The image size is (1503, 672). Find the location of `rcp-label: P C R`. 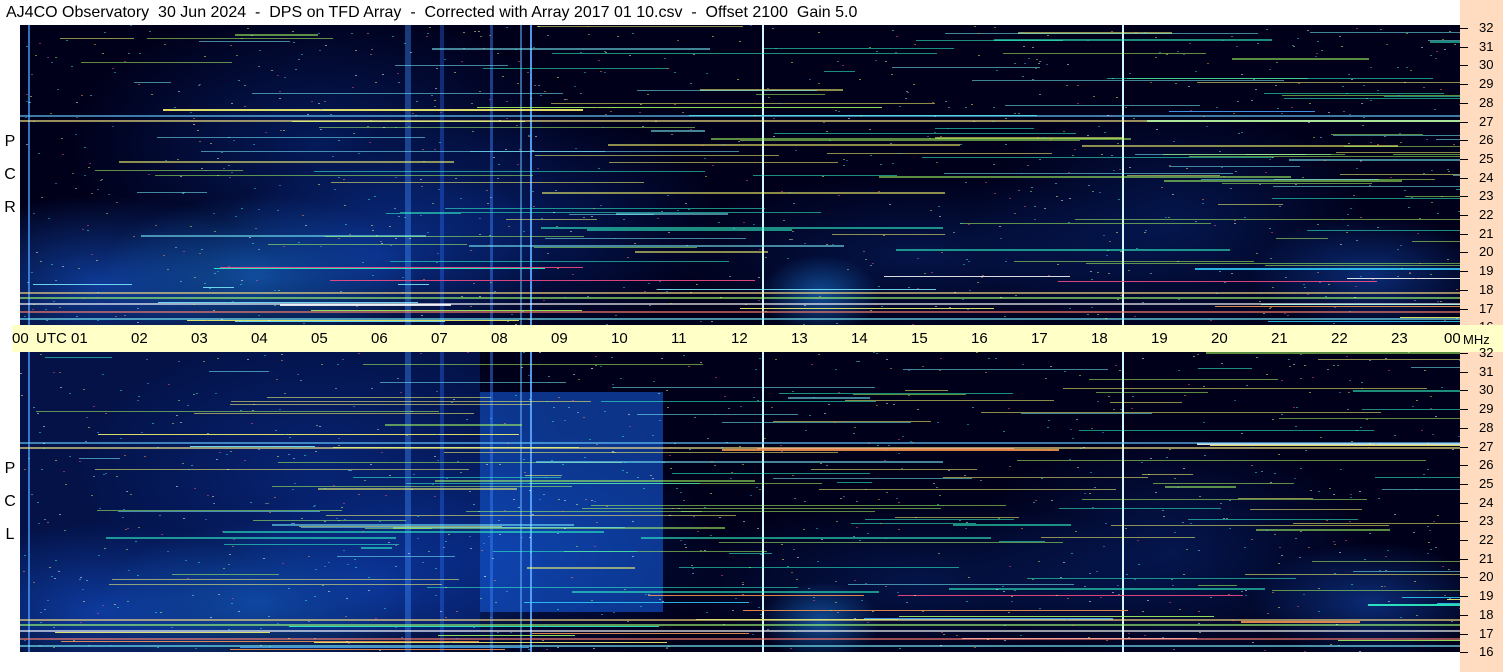

rcp-label: P C R is located at coordinates (10, 174).